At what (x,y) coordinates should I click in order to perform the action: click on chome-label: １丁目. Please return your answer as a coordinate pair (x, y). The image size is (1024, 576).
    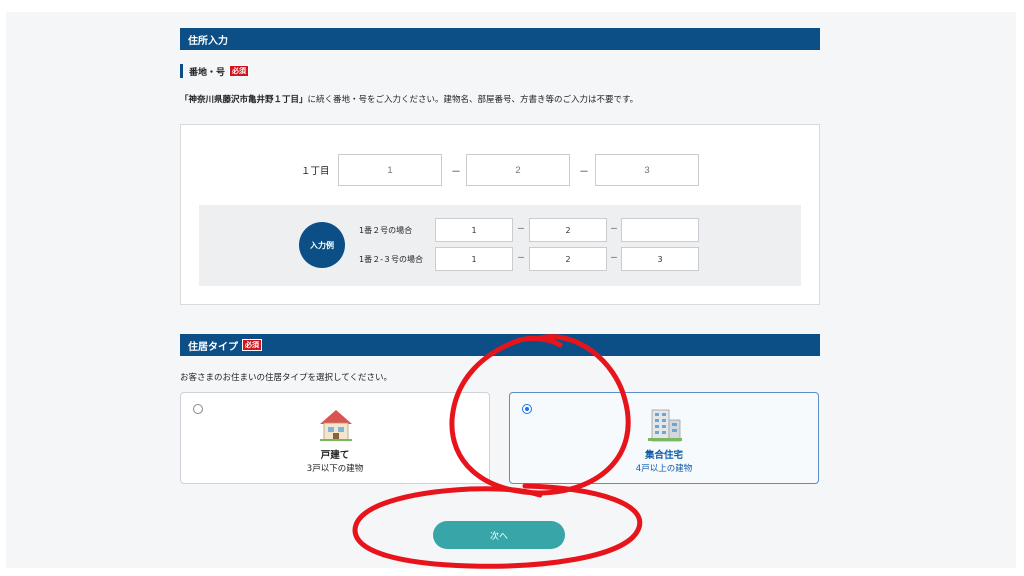
    Looking at the image, I should click on (315, 171).